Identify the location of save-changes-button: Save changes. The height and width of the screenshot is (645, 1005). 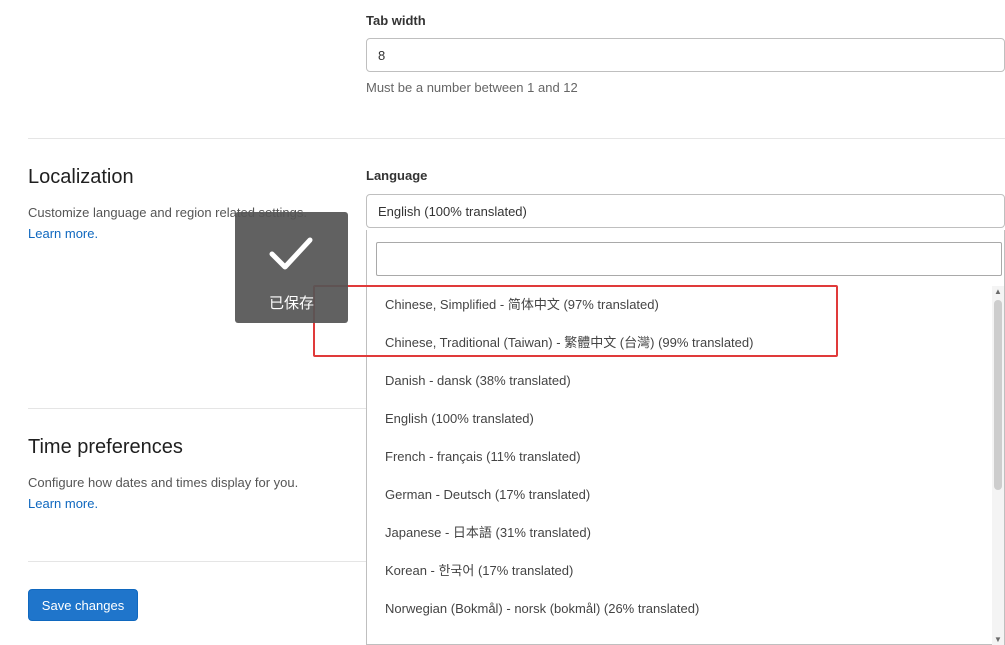
(83, 605).